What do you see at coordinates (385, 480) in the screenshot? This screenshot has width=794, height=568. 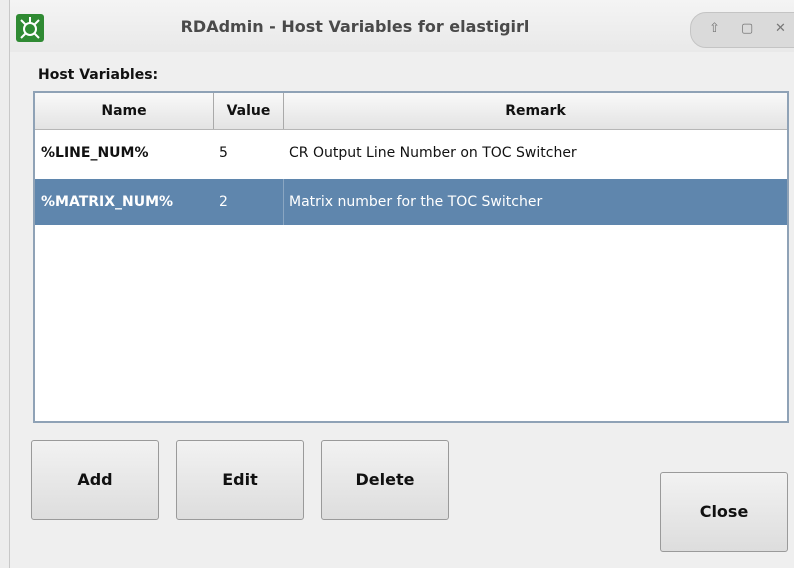 I see `delete-button: Delete` at bounding box center [385, 480].